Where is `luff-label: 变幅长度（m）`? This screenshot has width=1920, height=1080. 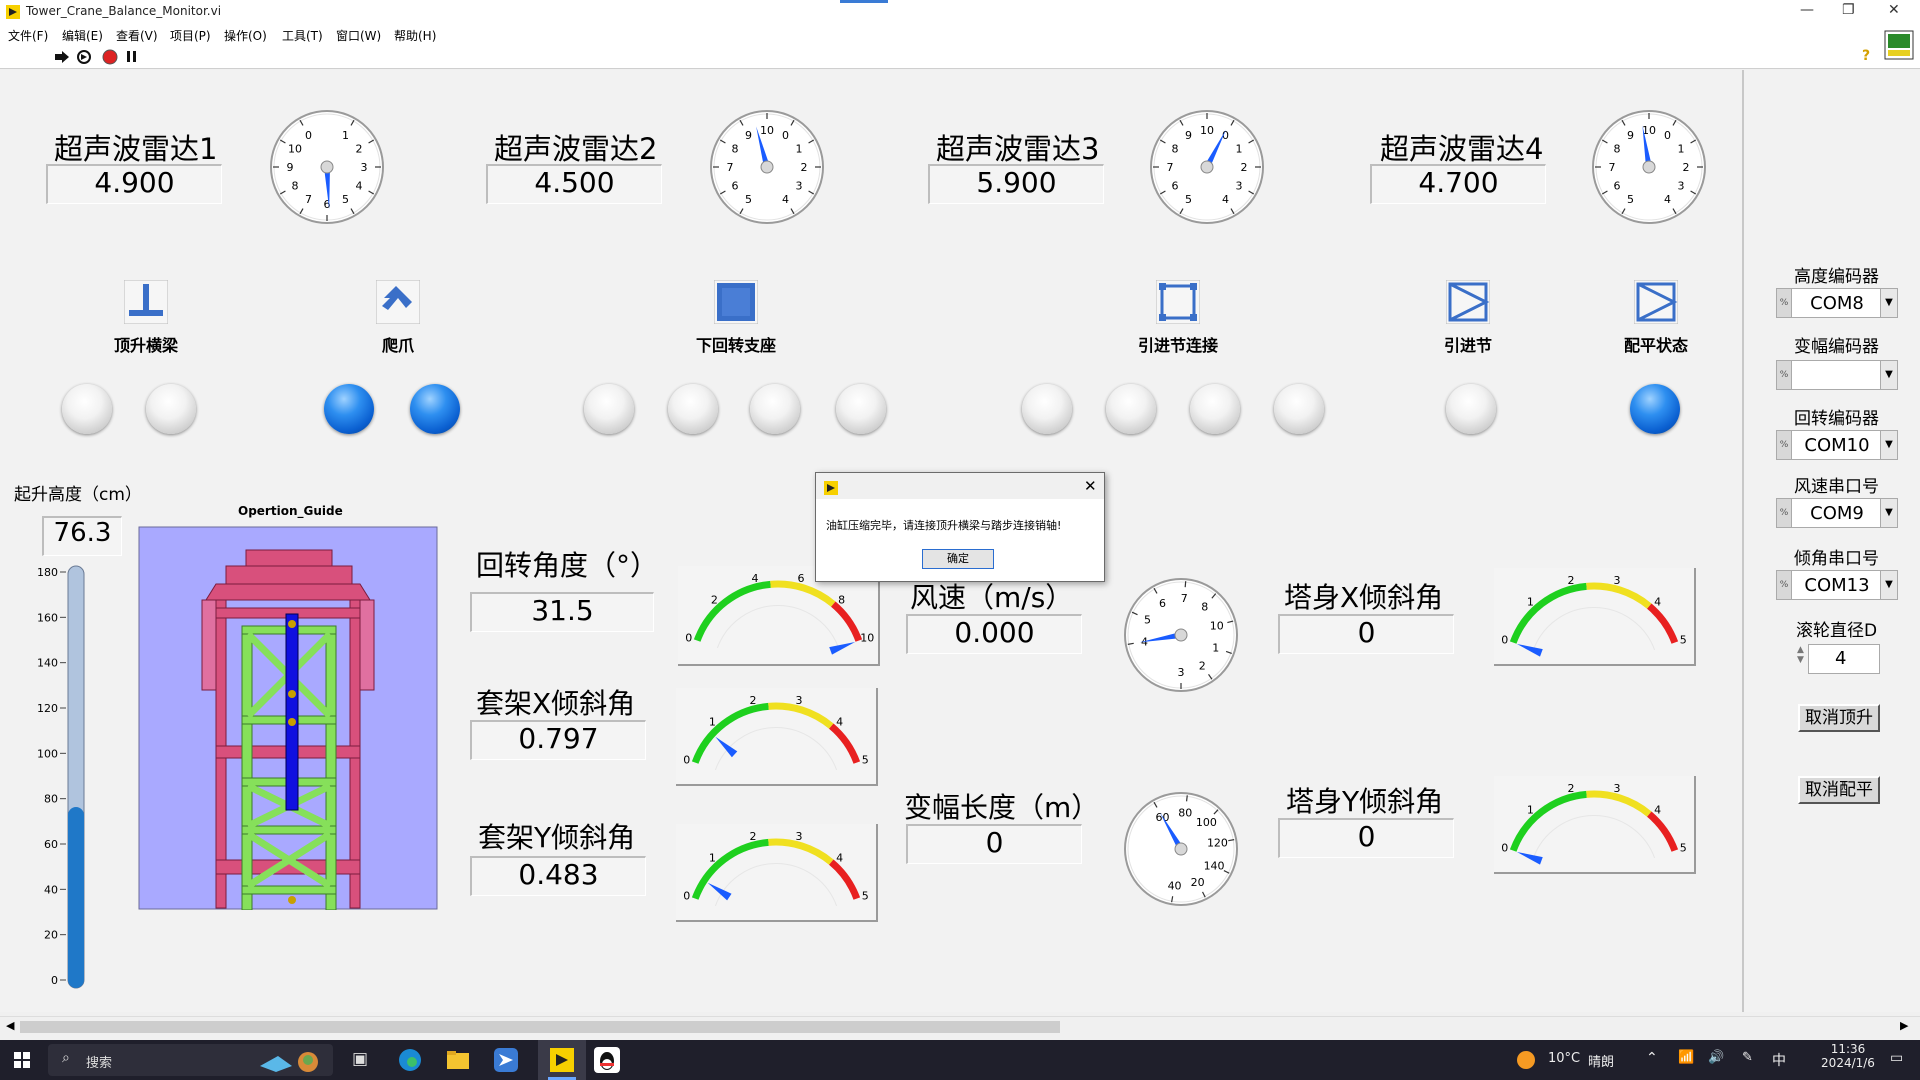
luff-label: 变幅长度（m） is located at coordinates (1002, 807).